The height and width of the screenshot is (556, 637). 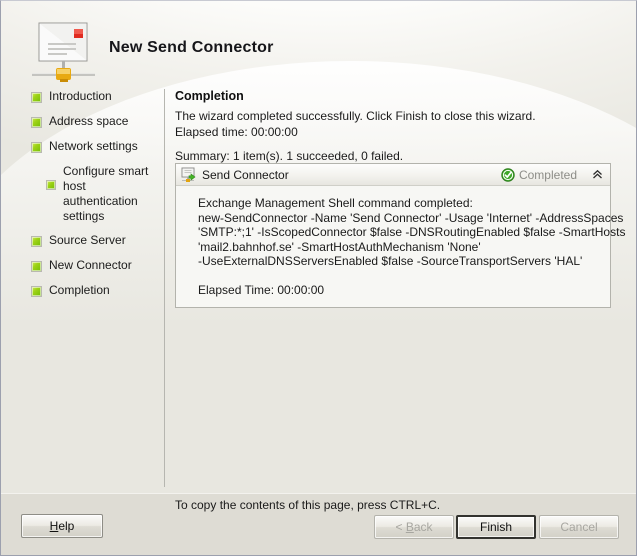 I want to click on sidebar-item-label: Introduction, so click(x=80, y=96).